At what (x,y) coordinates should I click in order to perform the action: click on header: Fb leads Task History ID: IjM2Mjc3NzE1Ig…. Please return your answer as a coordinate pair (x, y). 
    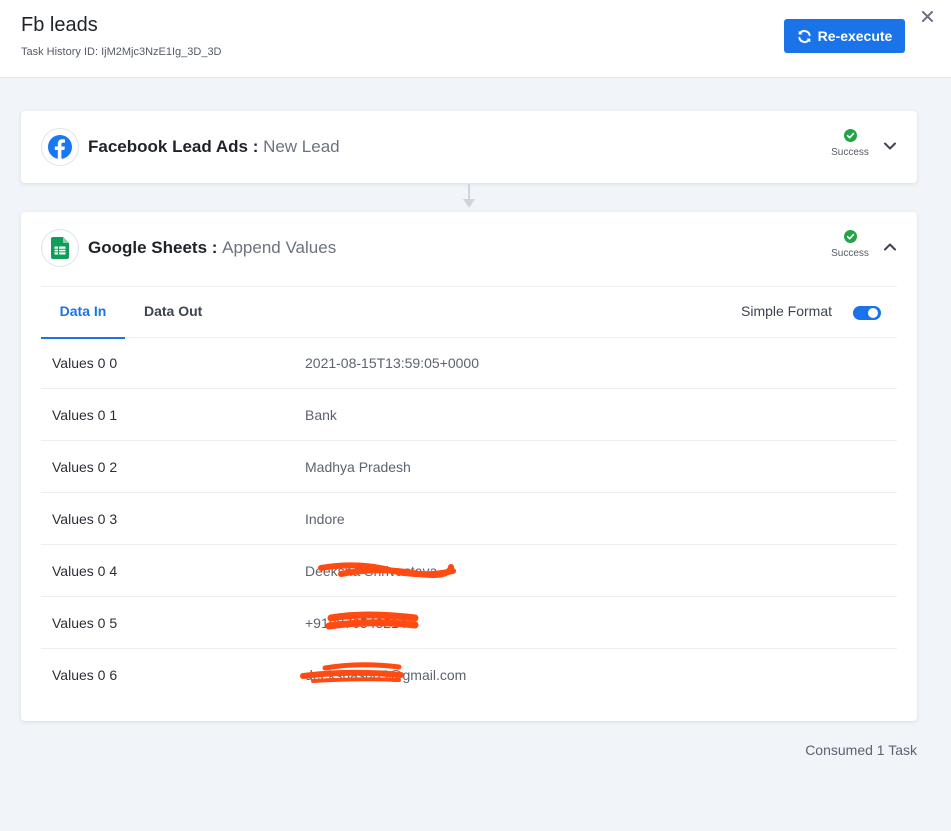
    Looking at the image, I should click on (475, 39).